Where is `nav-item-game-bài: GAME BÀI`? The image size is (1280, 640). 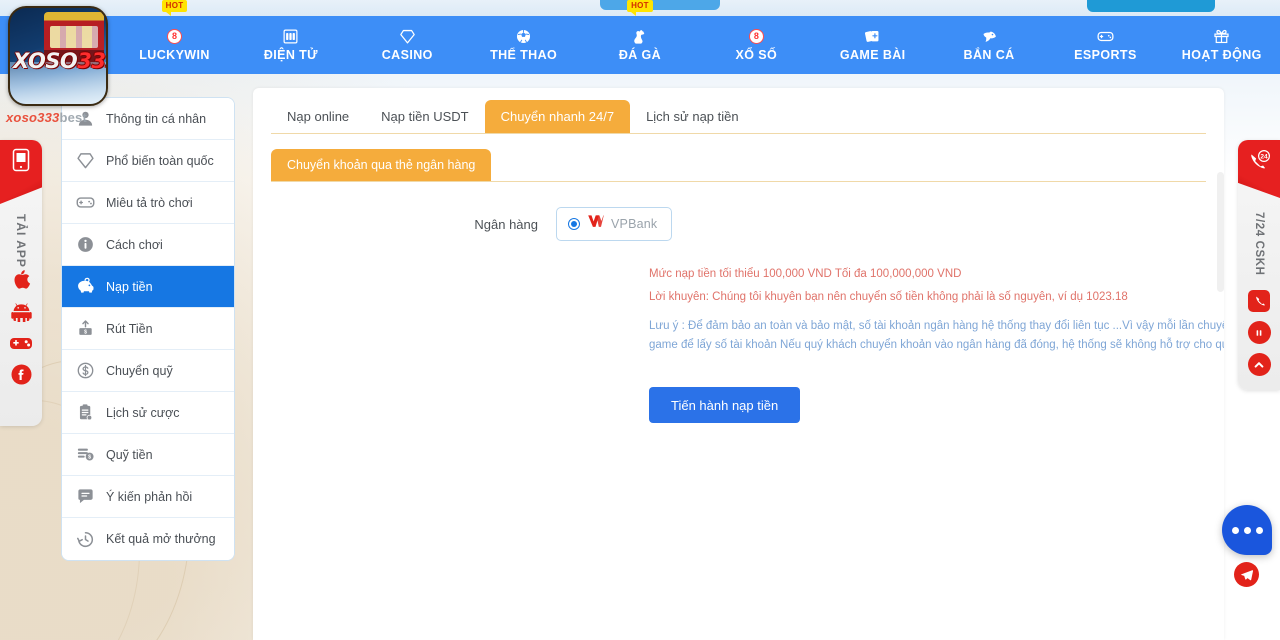
nav-item-game-bài: GAME BÀI is located at coordinates (873, 45).